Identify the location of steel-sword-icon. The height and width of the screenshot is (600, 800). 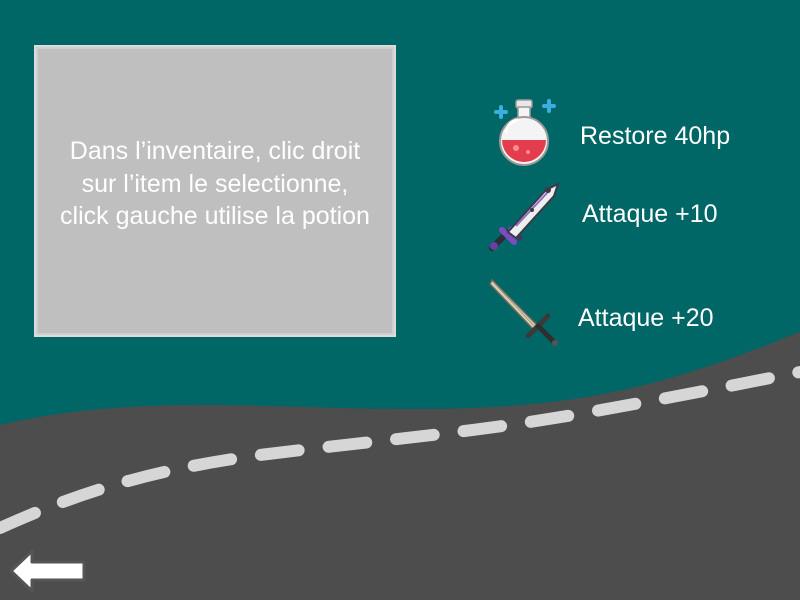
(523, 312).